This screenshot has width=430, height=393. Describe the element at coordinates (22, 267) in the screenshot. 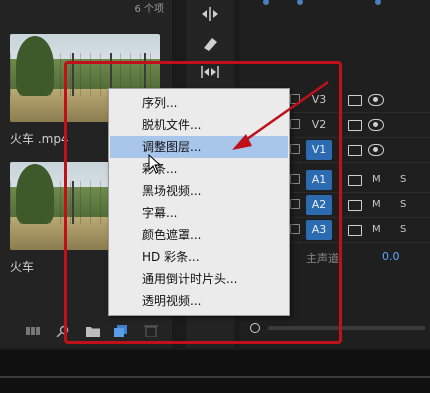

I see `clip-label-2: 火车` at that location.